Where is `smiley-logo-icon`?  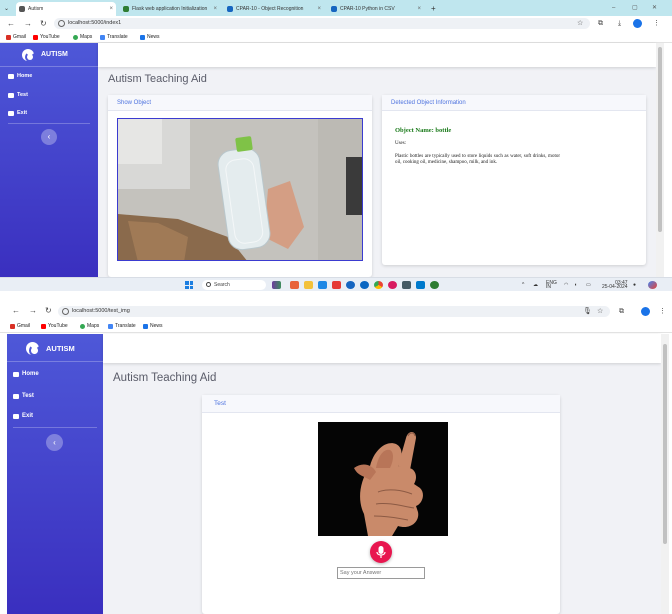
smiley-logo-icon is located at coordinates (28, 55).